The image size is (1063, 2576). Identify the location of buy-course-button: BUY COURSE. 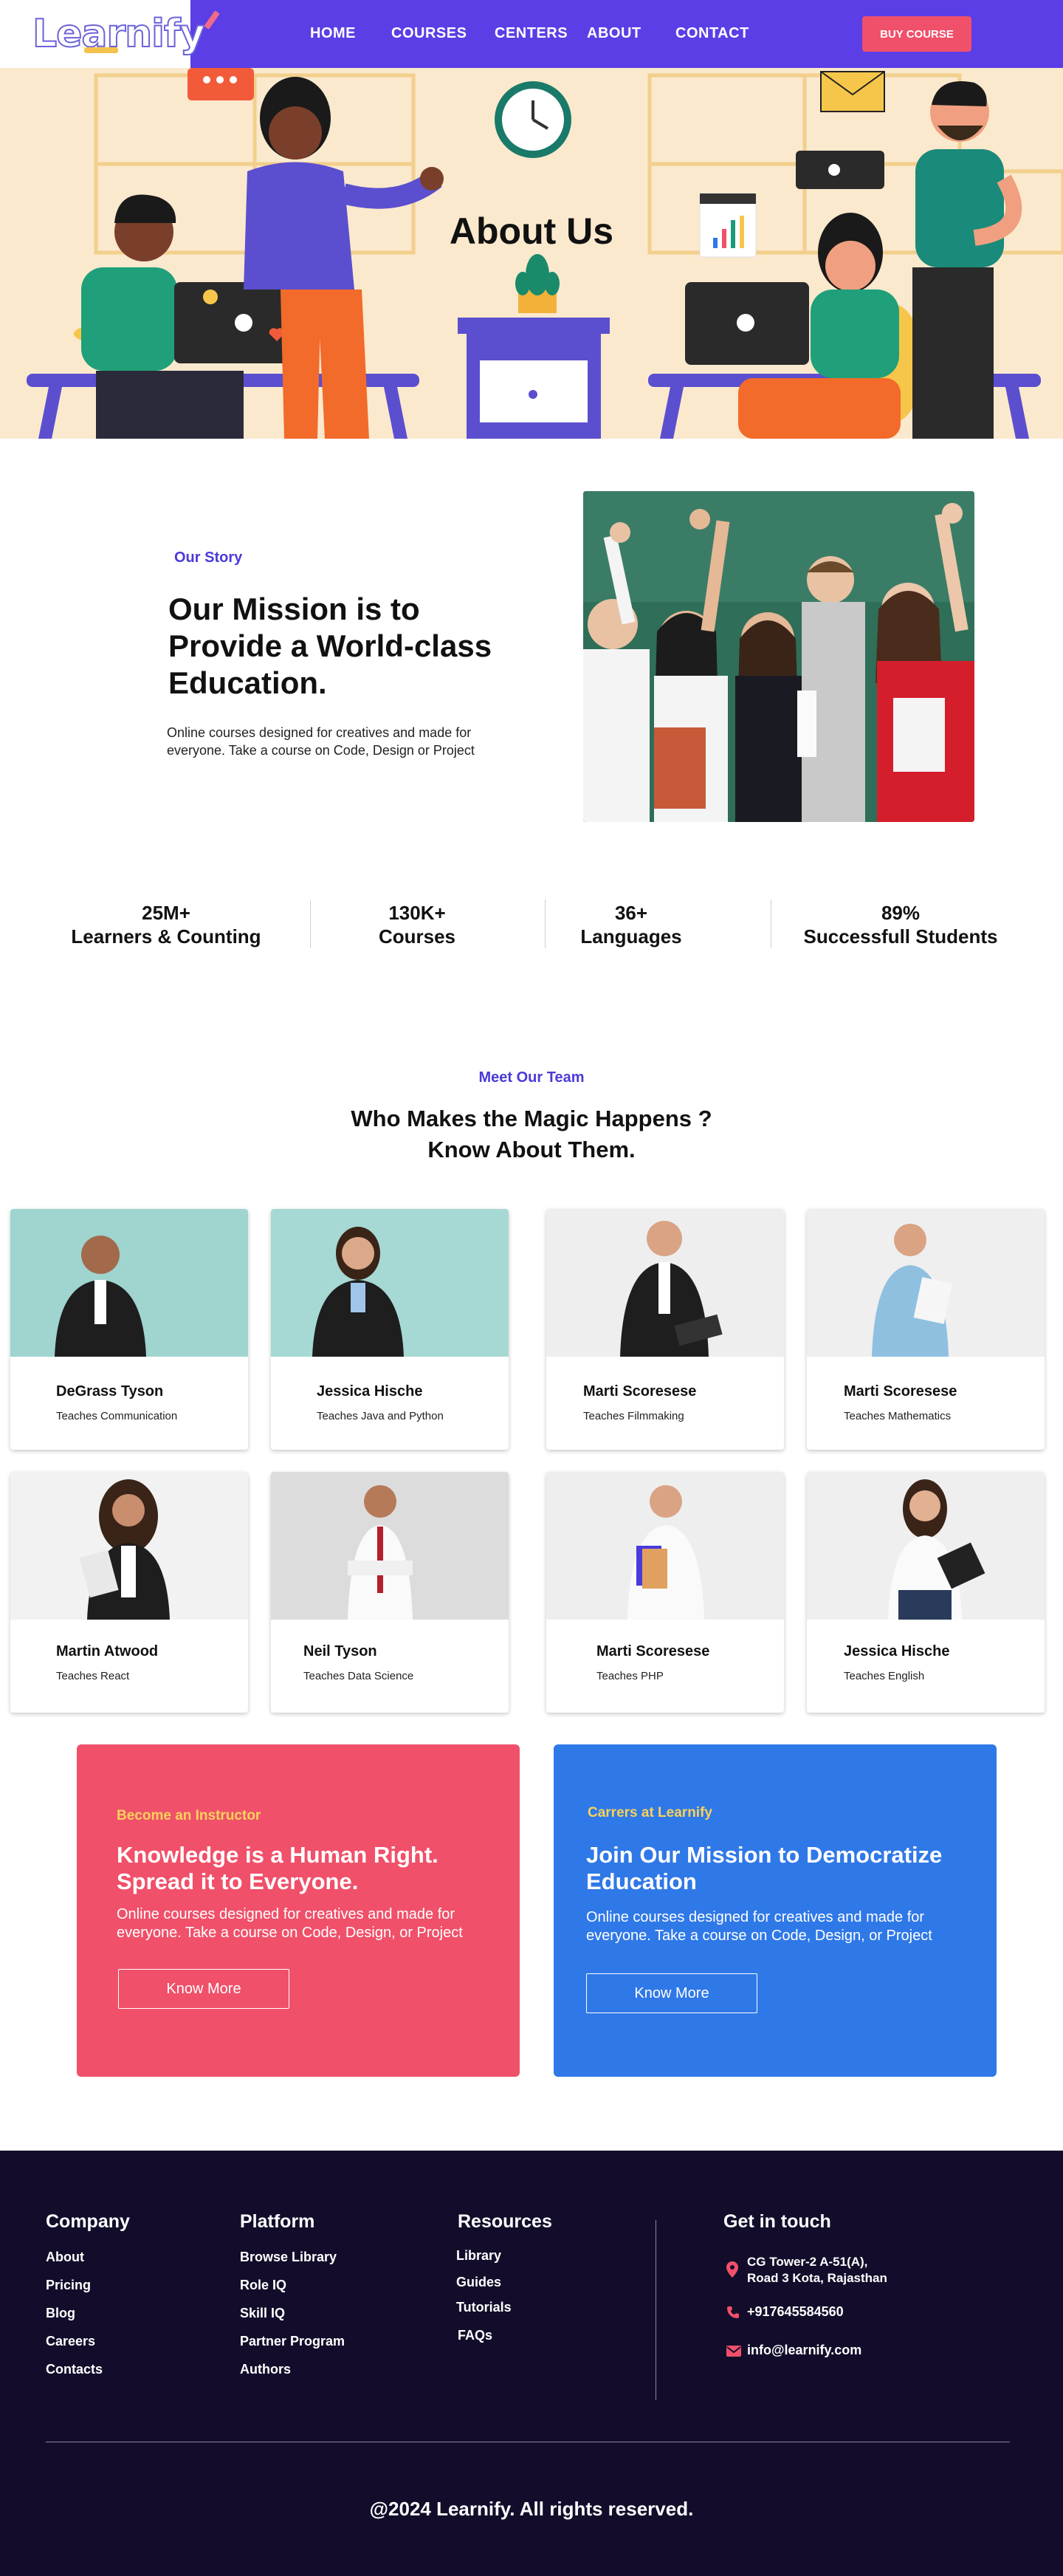
(917, 34).